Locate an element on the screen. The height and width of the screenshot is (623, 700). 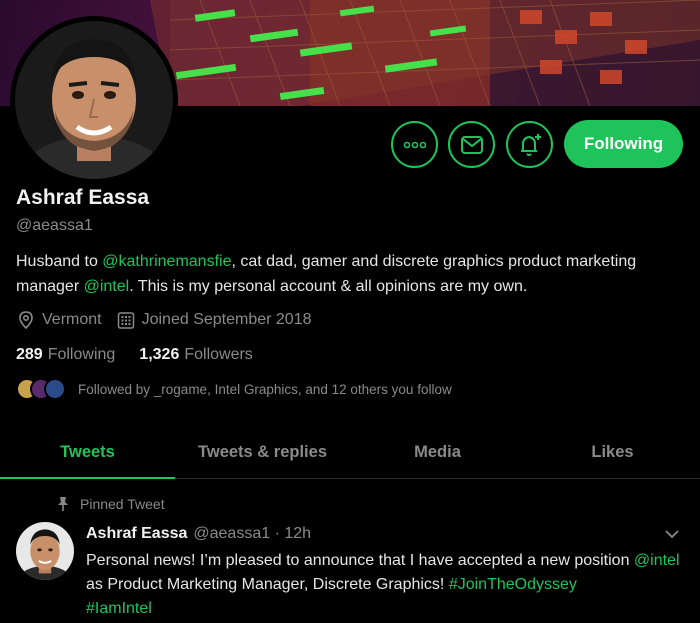
mini-avatar is located at coordinates (55, 389).